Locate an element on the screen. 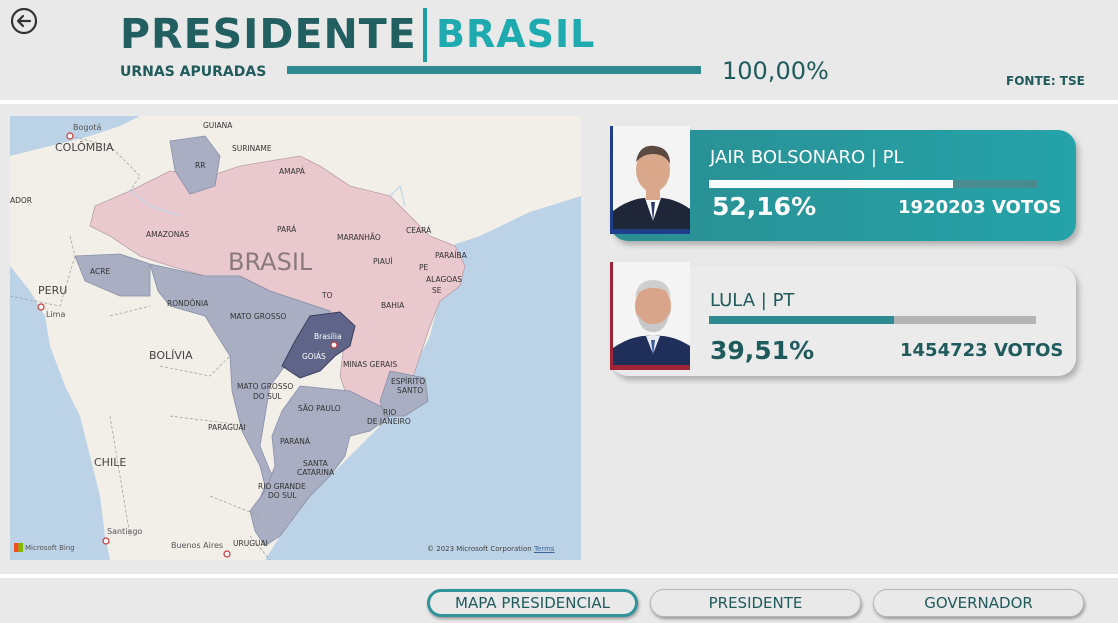  state-label-goias: GOIÁS is located at coordinates (314, 356).